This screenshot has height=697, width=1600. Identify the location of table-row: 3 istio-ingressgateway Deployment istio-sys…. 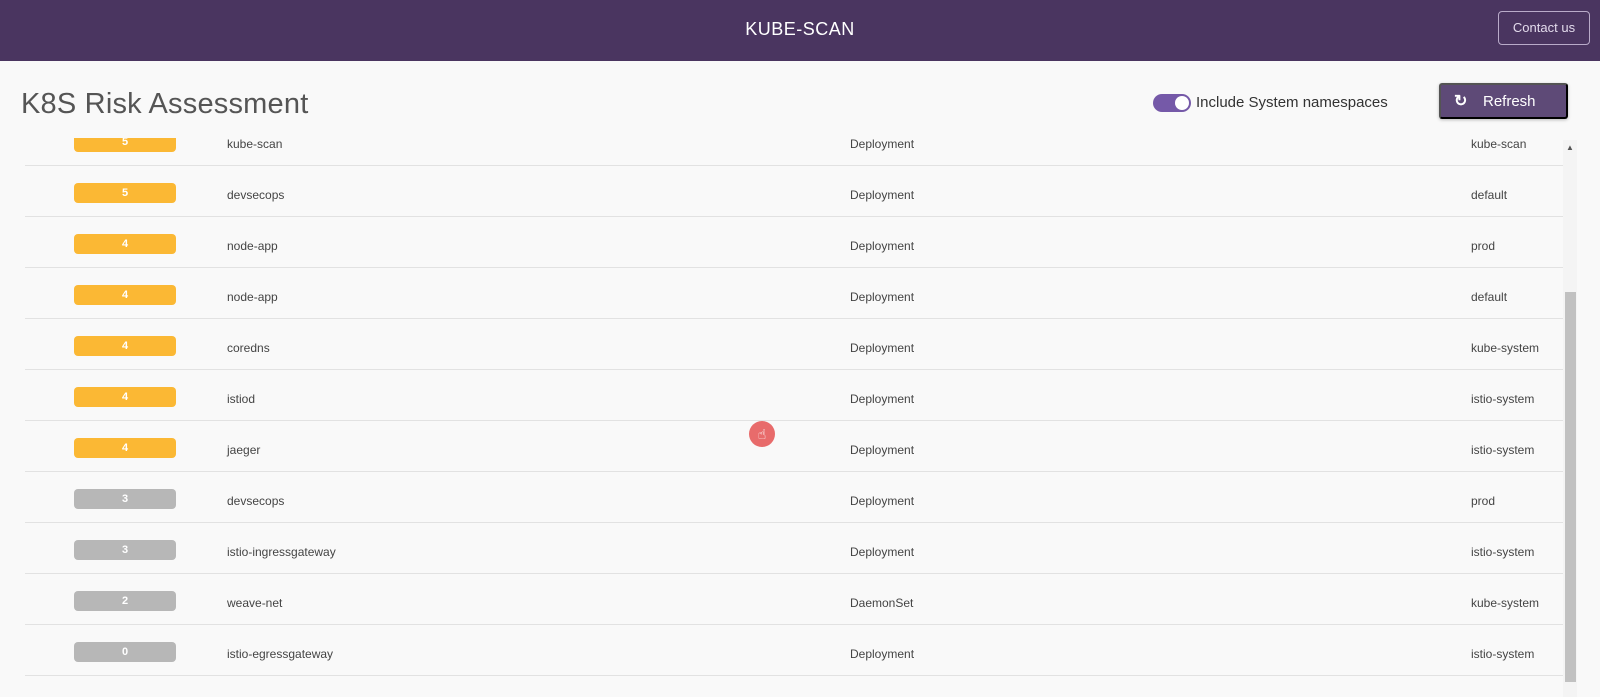
(794, 548).